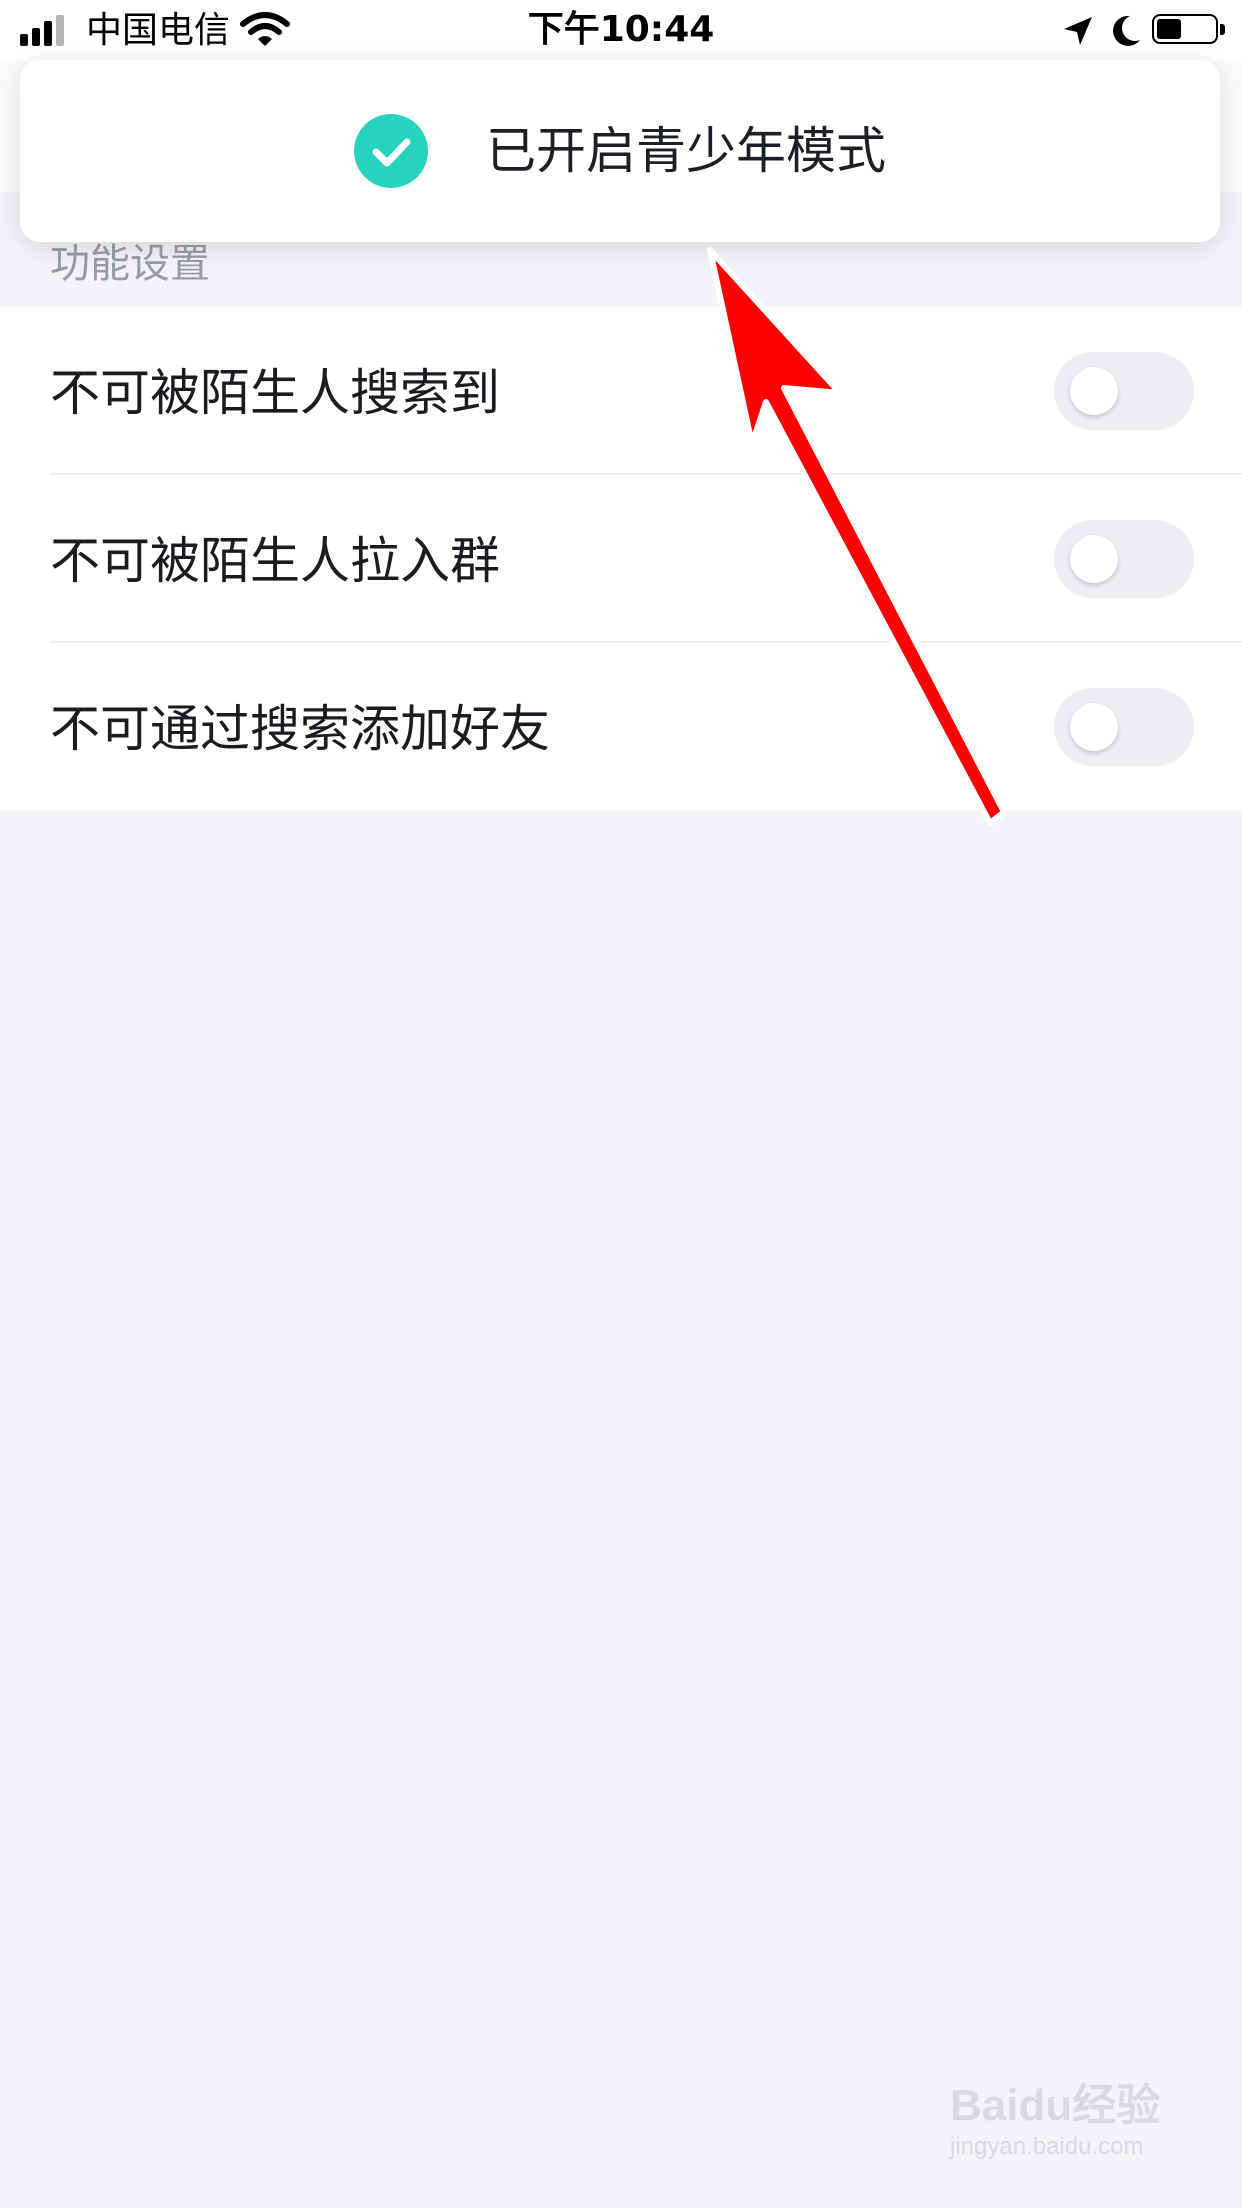 Image resolution: width=1242 pixels, height=2208 pixels. Describe the element at coordinates (1047, 2146) in the screenshot. I see `watermark-url: jingyan.baidu.com` at that location.